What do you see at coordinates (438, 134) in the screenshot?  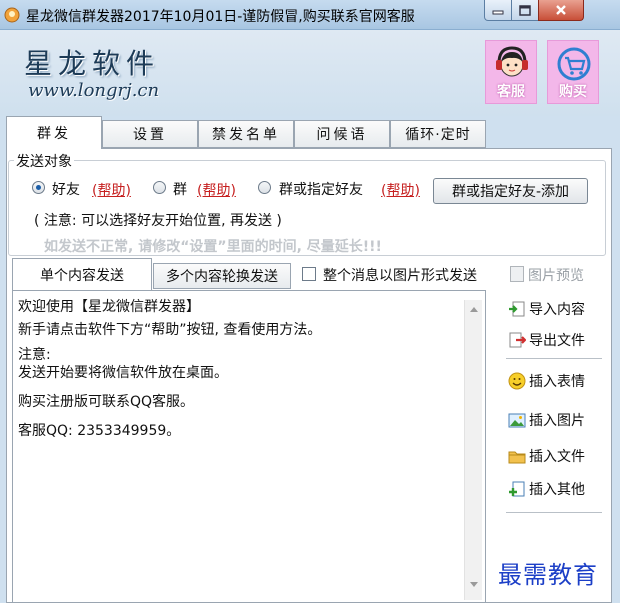 I see `tab-loop-timer: 循环·定时` at bounding box center [438, 134].